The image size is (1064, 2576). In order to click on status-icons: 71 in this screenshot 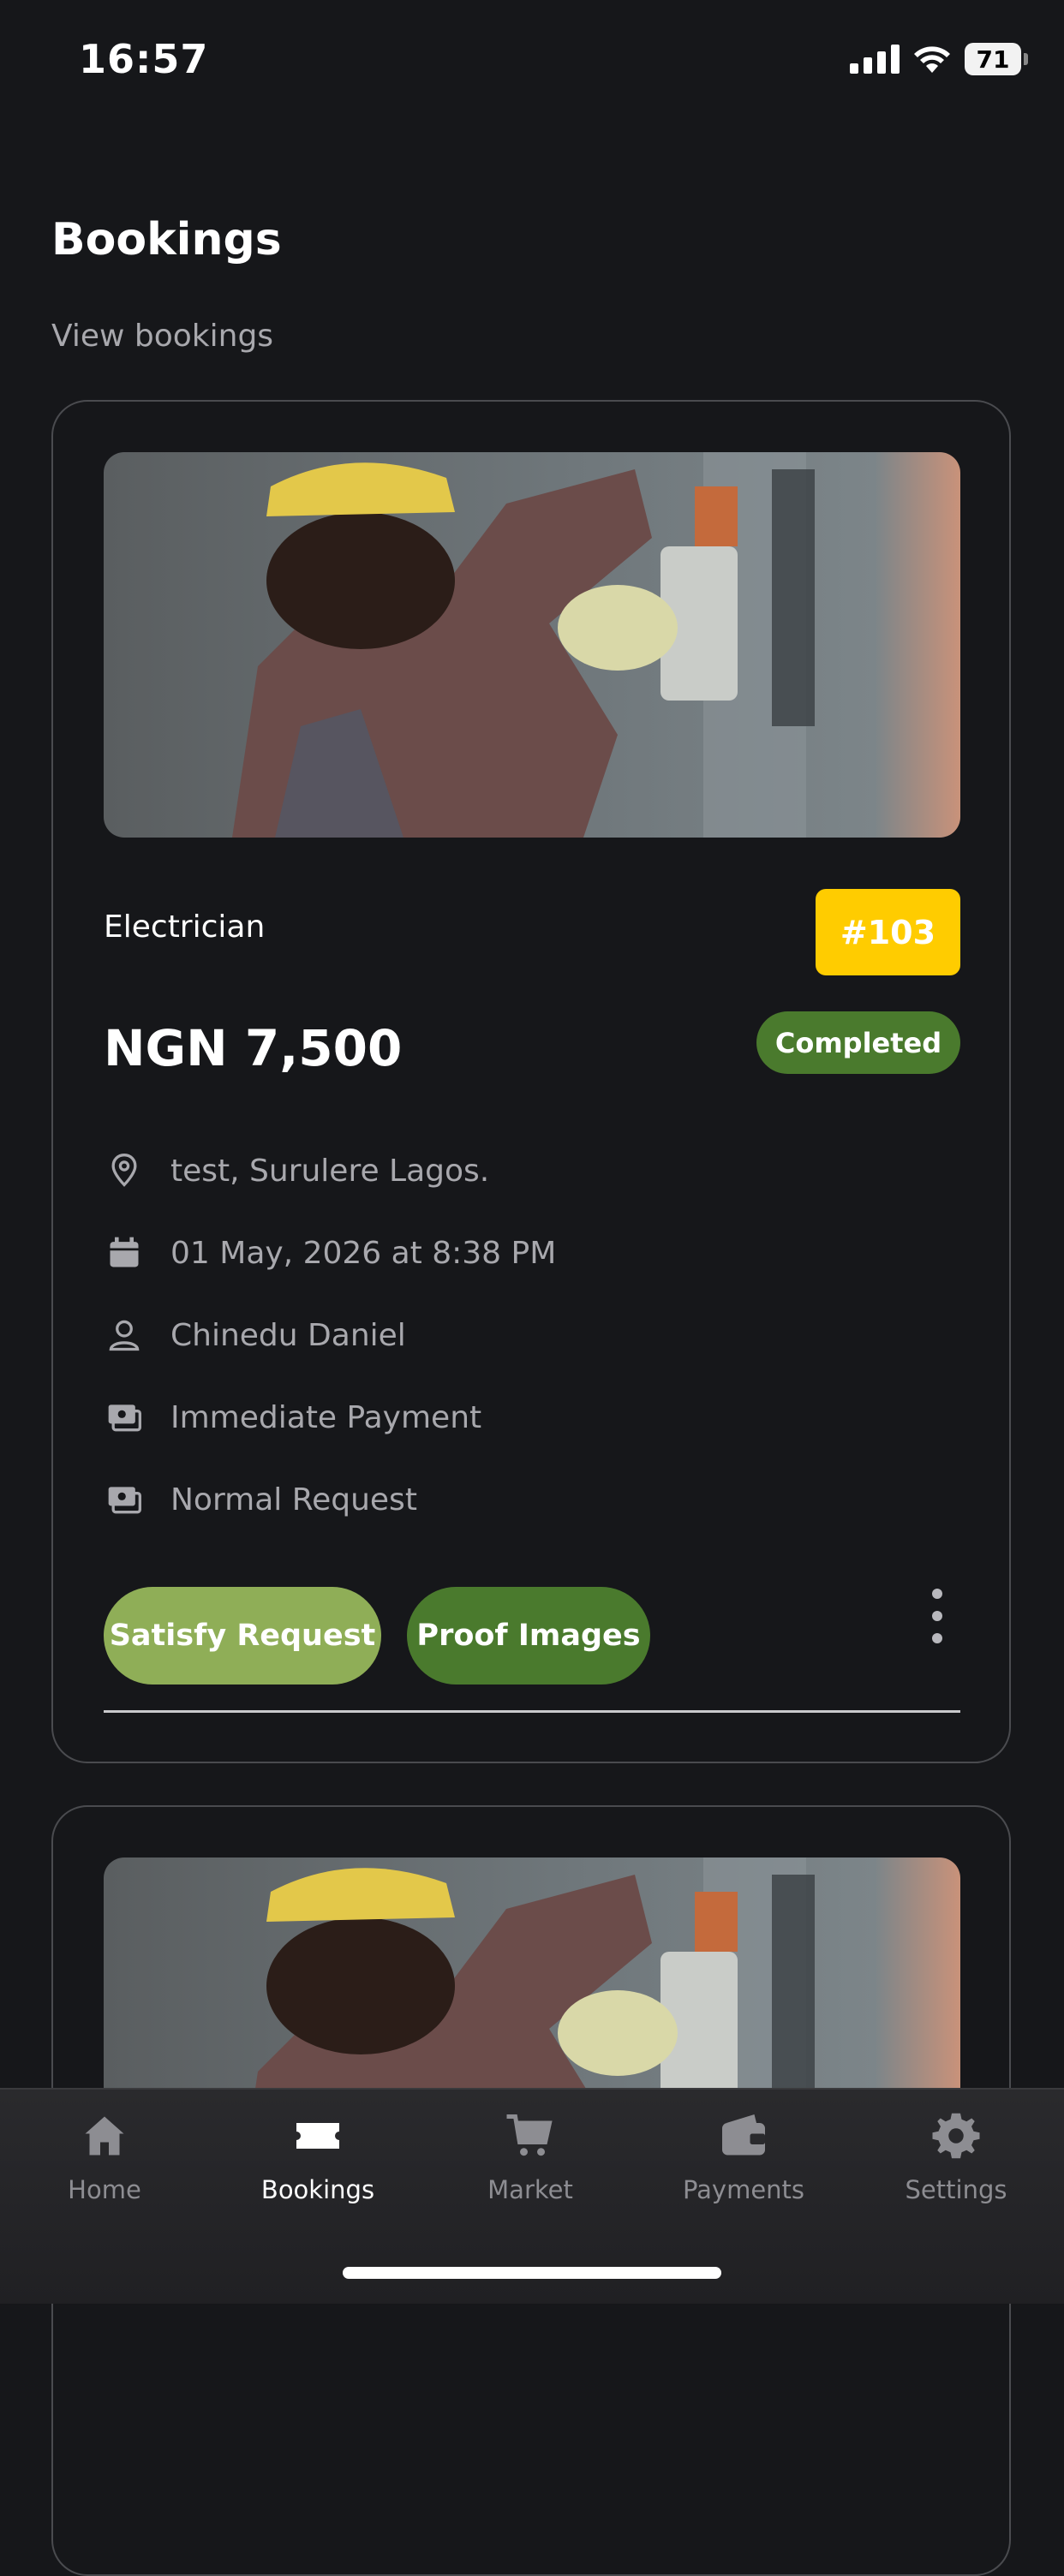, I will do `click(939, 59)`.